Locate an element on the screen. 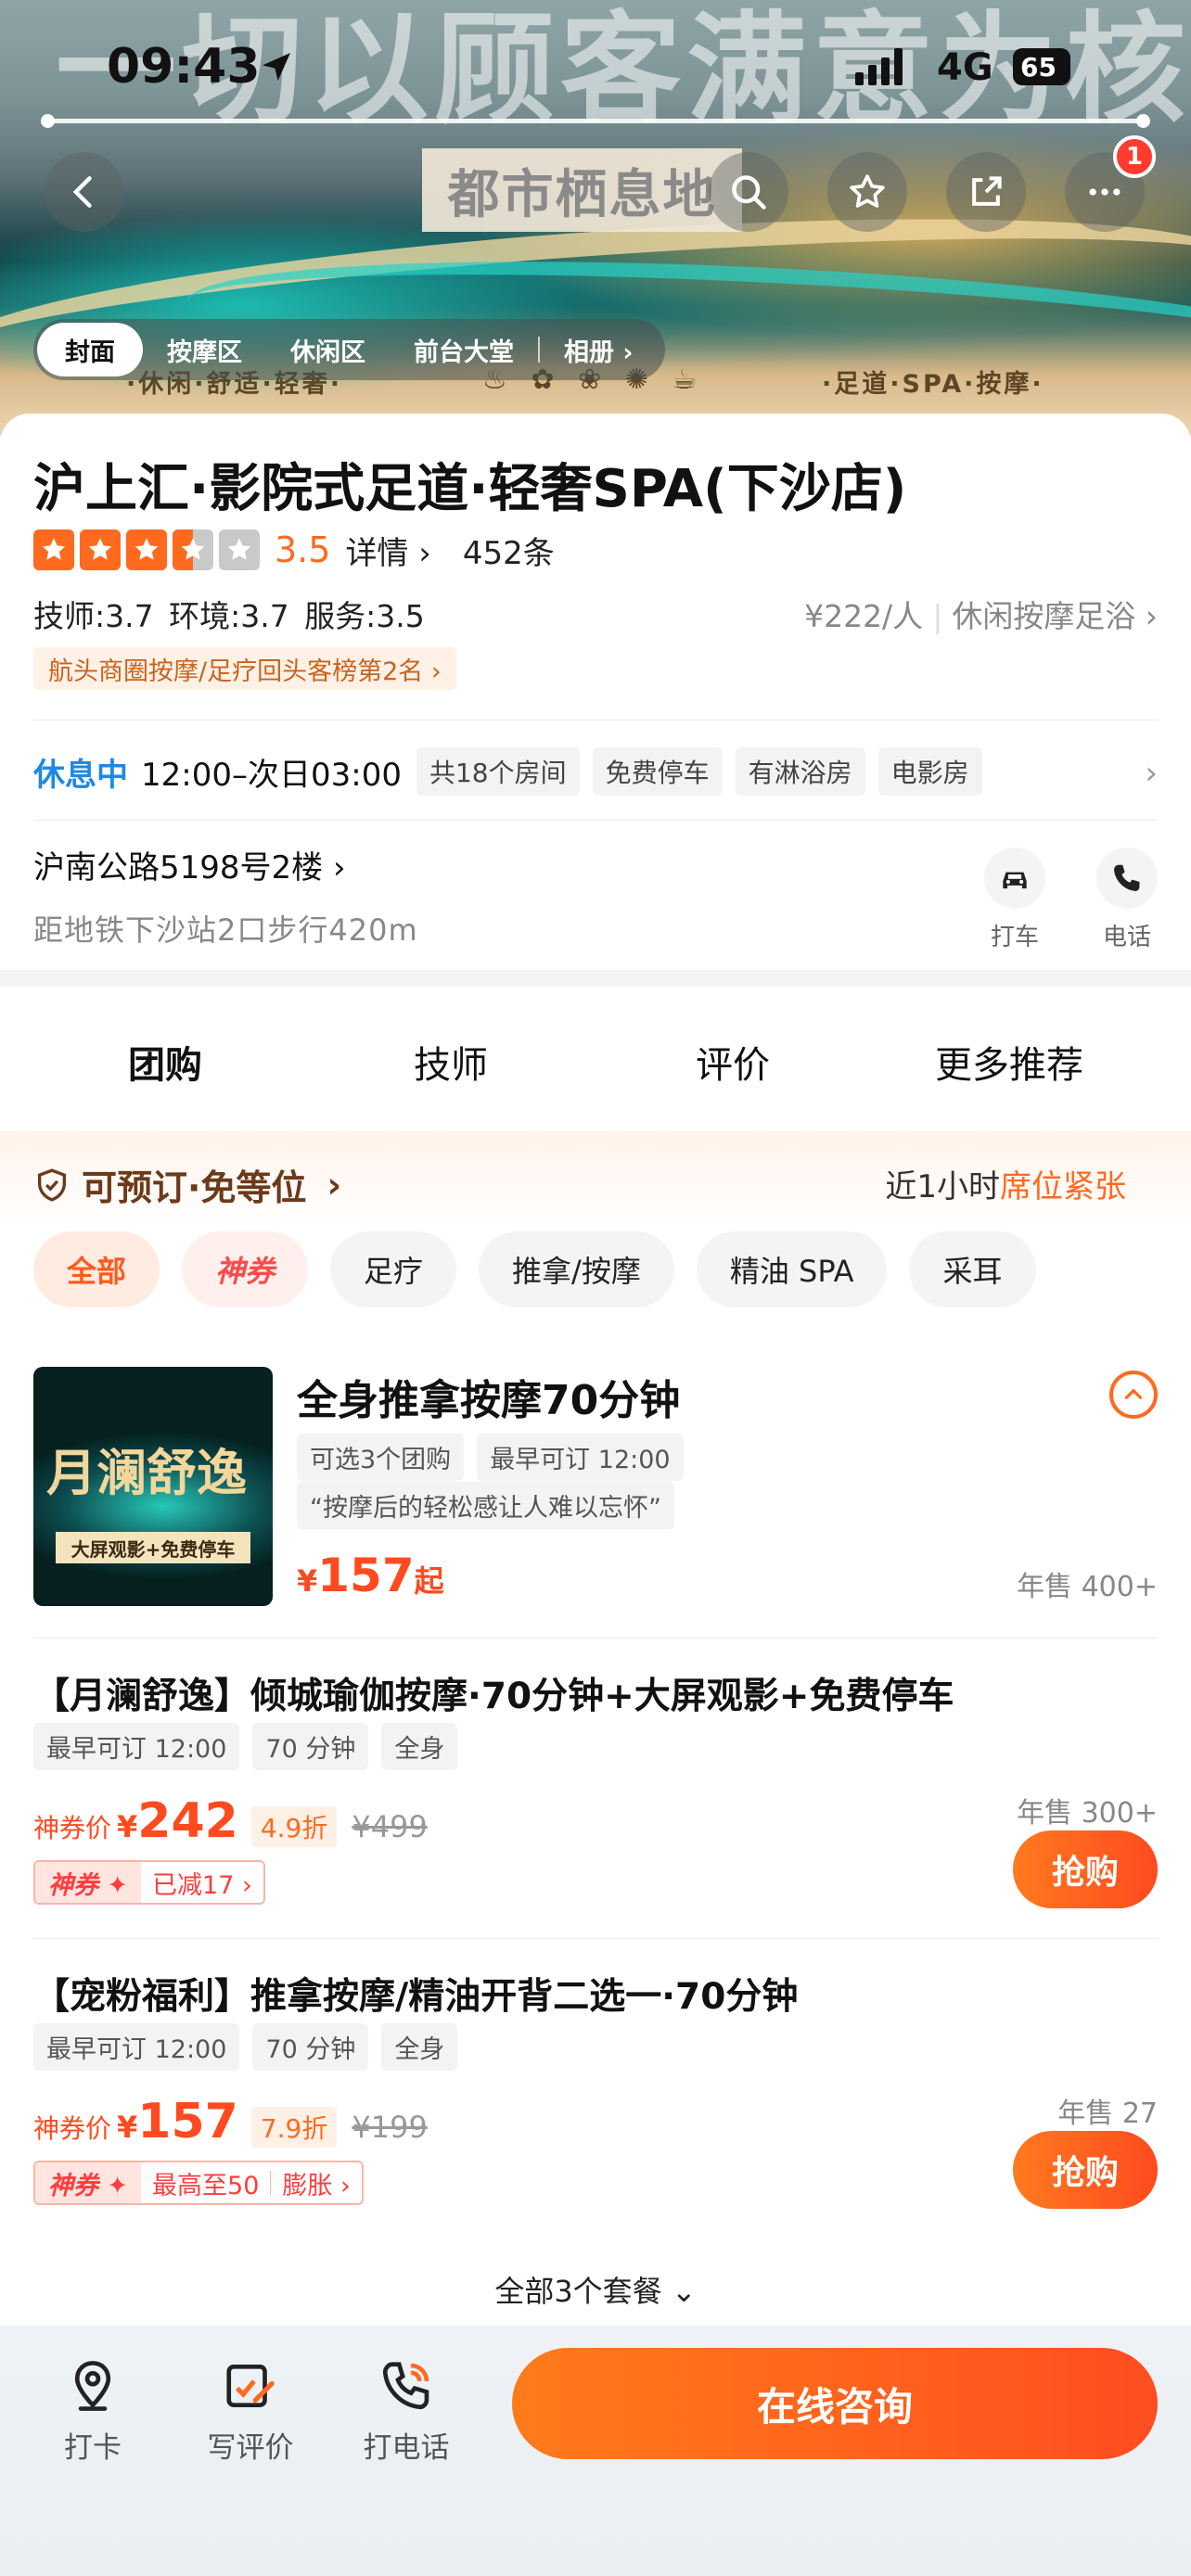  main-tabs: 团购 技师 评价 更多推荐 is located at coordinates (595, 1061).